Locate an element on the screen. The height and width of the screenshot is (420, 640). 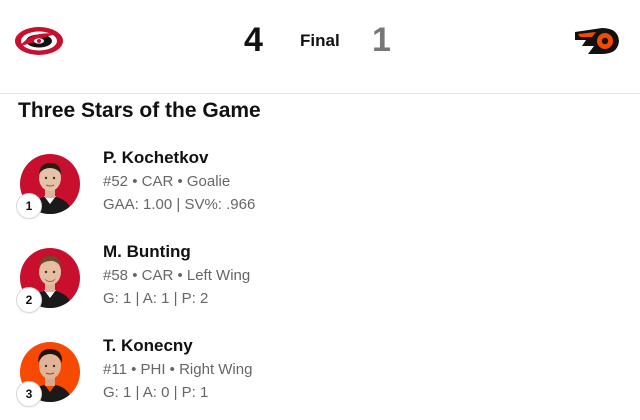
player-stats: G: 1 | A: 0 | P: 1 is located at coordinates (156, 392).